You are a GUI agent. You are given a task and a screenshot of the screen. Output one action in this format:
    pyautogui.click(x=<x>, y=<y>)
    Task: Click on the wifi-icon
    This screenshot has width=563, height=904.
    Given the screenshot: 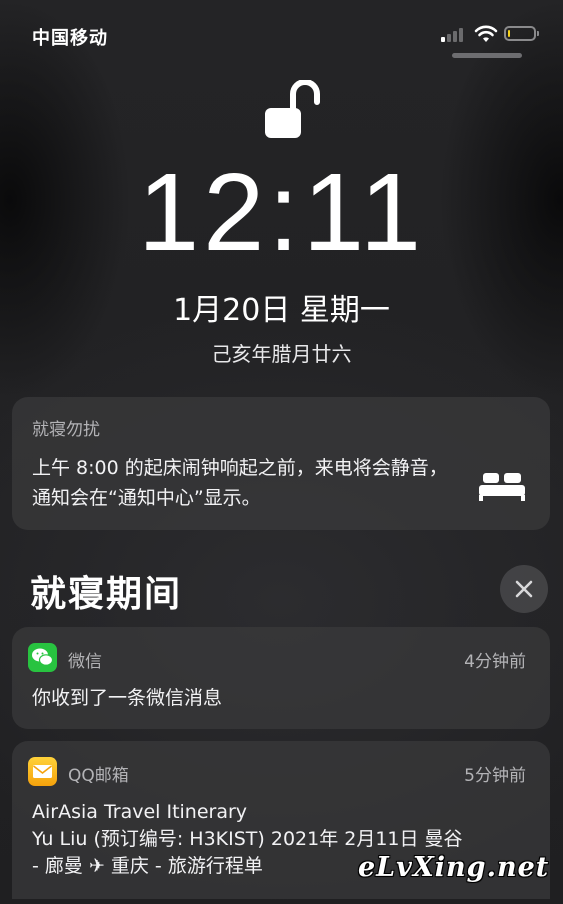 What is the action you would take?
    pyautogui.click(x=486, y=33)
    